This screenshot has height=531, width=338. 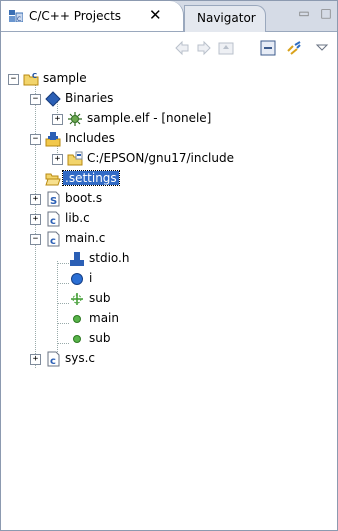 I want to click on binaries-icon, so click(x=53, y=99).